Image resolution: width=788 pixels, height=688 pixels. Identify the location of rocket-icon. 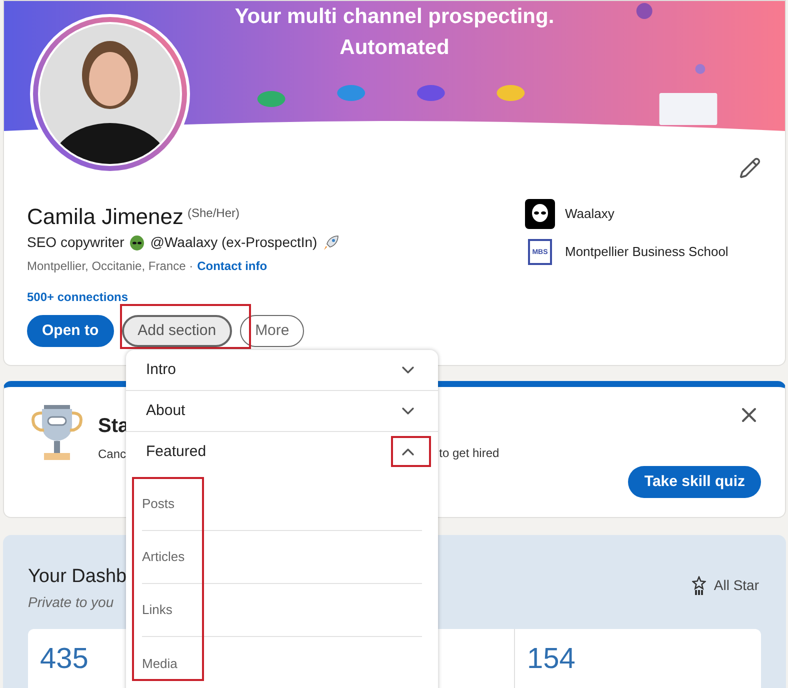
(331, 243).